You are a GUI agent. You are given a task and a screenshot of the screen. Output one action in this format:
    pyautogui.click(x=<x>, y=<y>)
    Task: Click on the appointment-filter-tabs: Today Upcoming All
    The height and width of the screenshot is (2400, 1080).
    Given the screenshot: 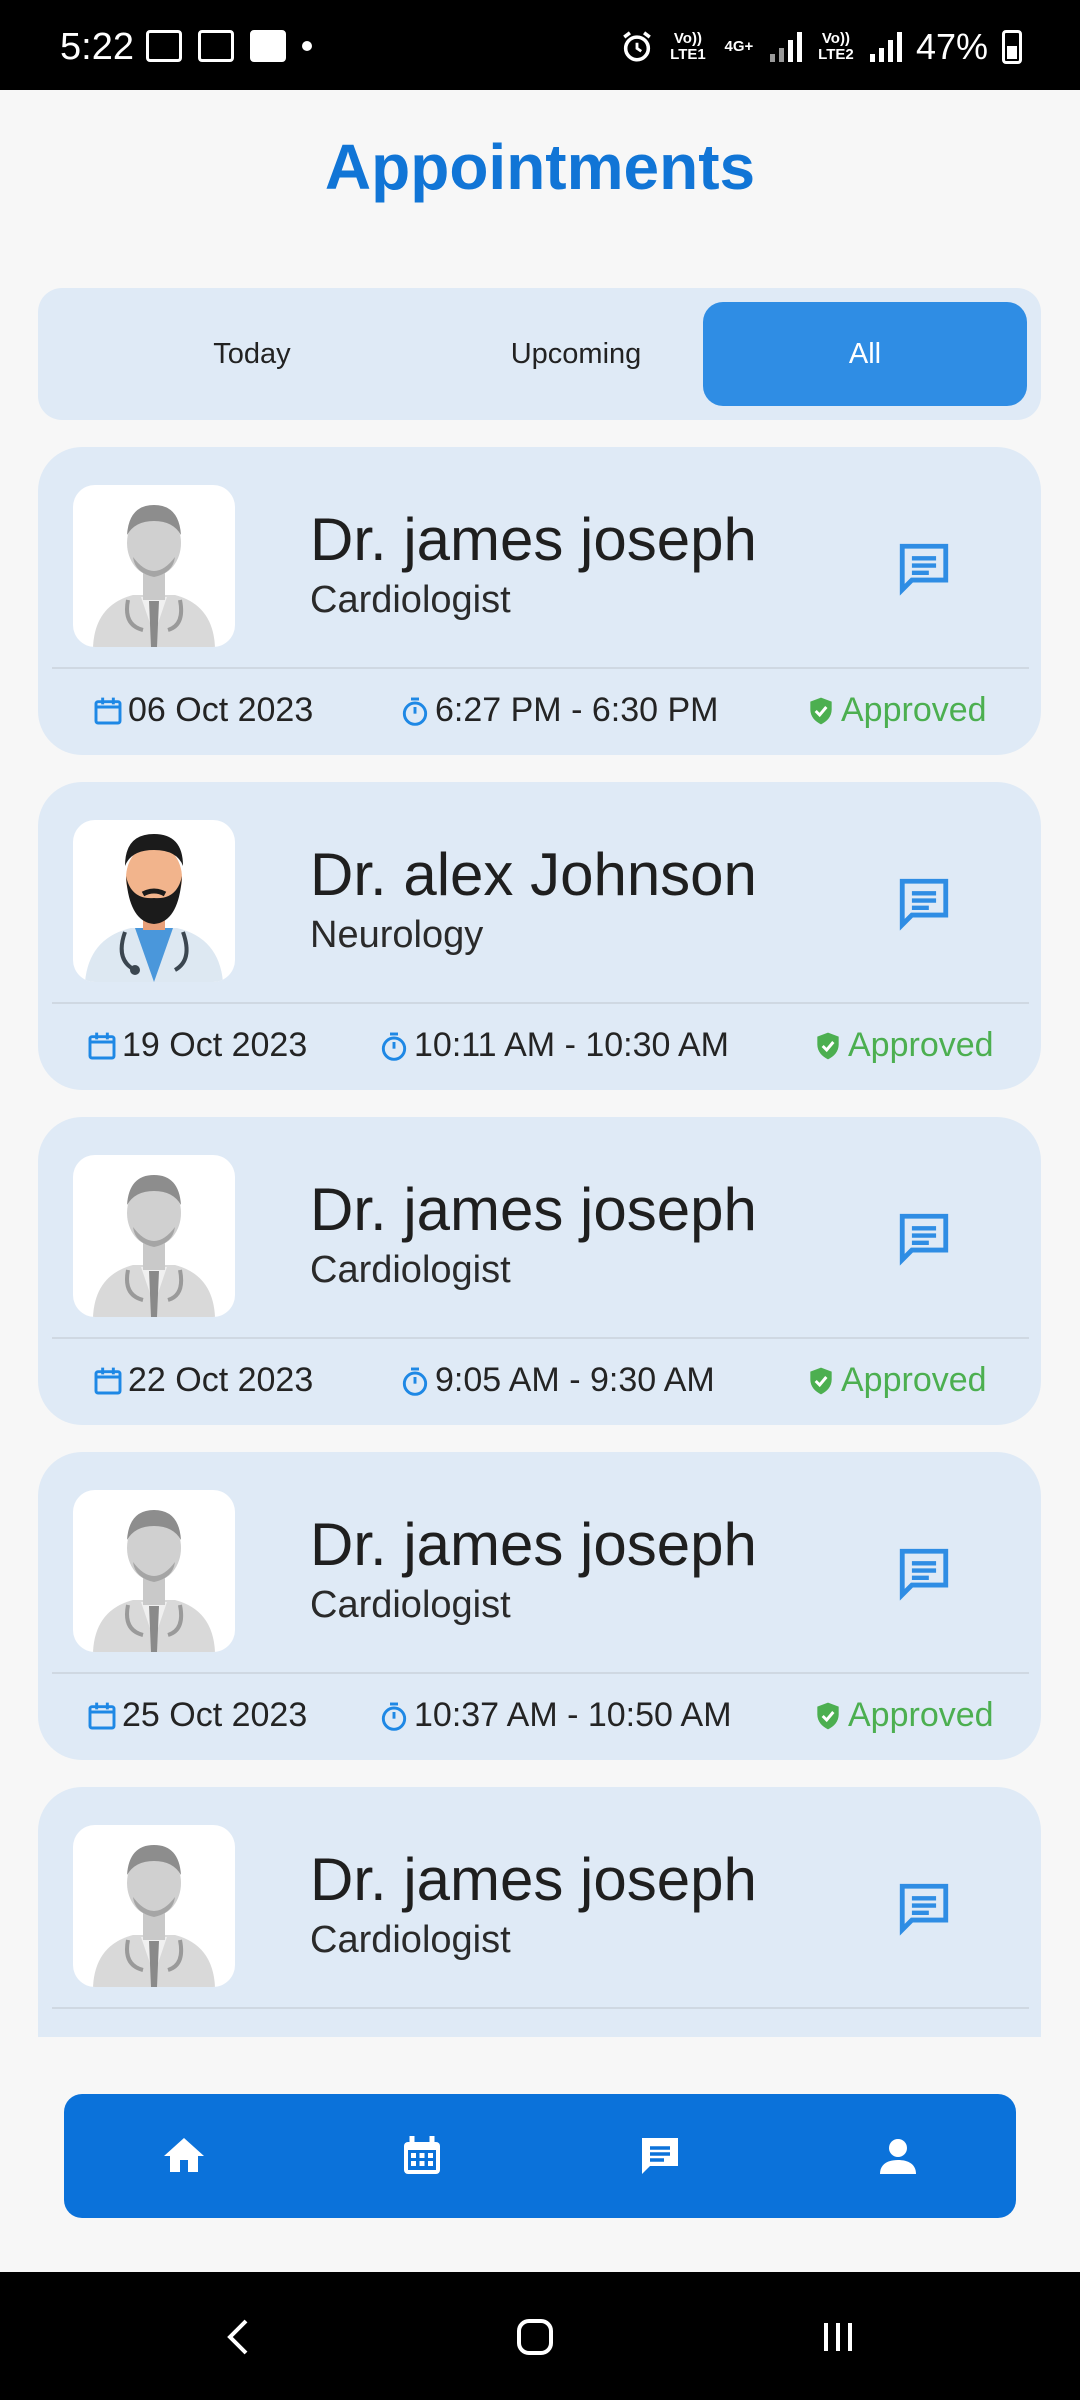 What is the action you would take?
    pyautogui.click(x=539, y=354)
    